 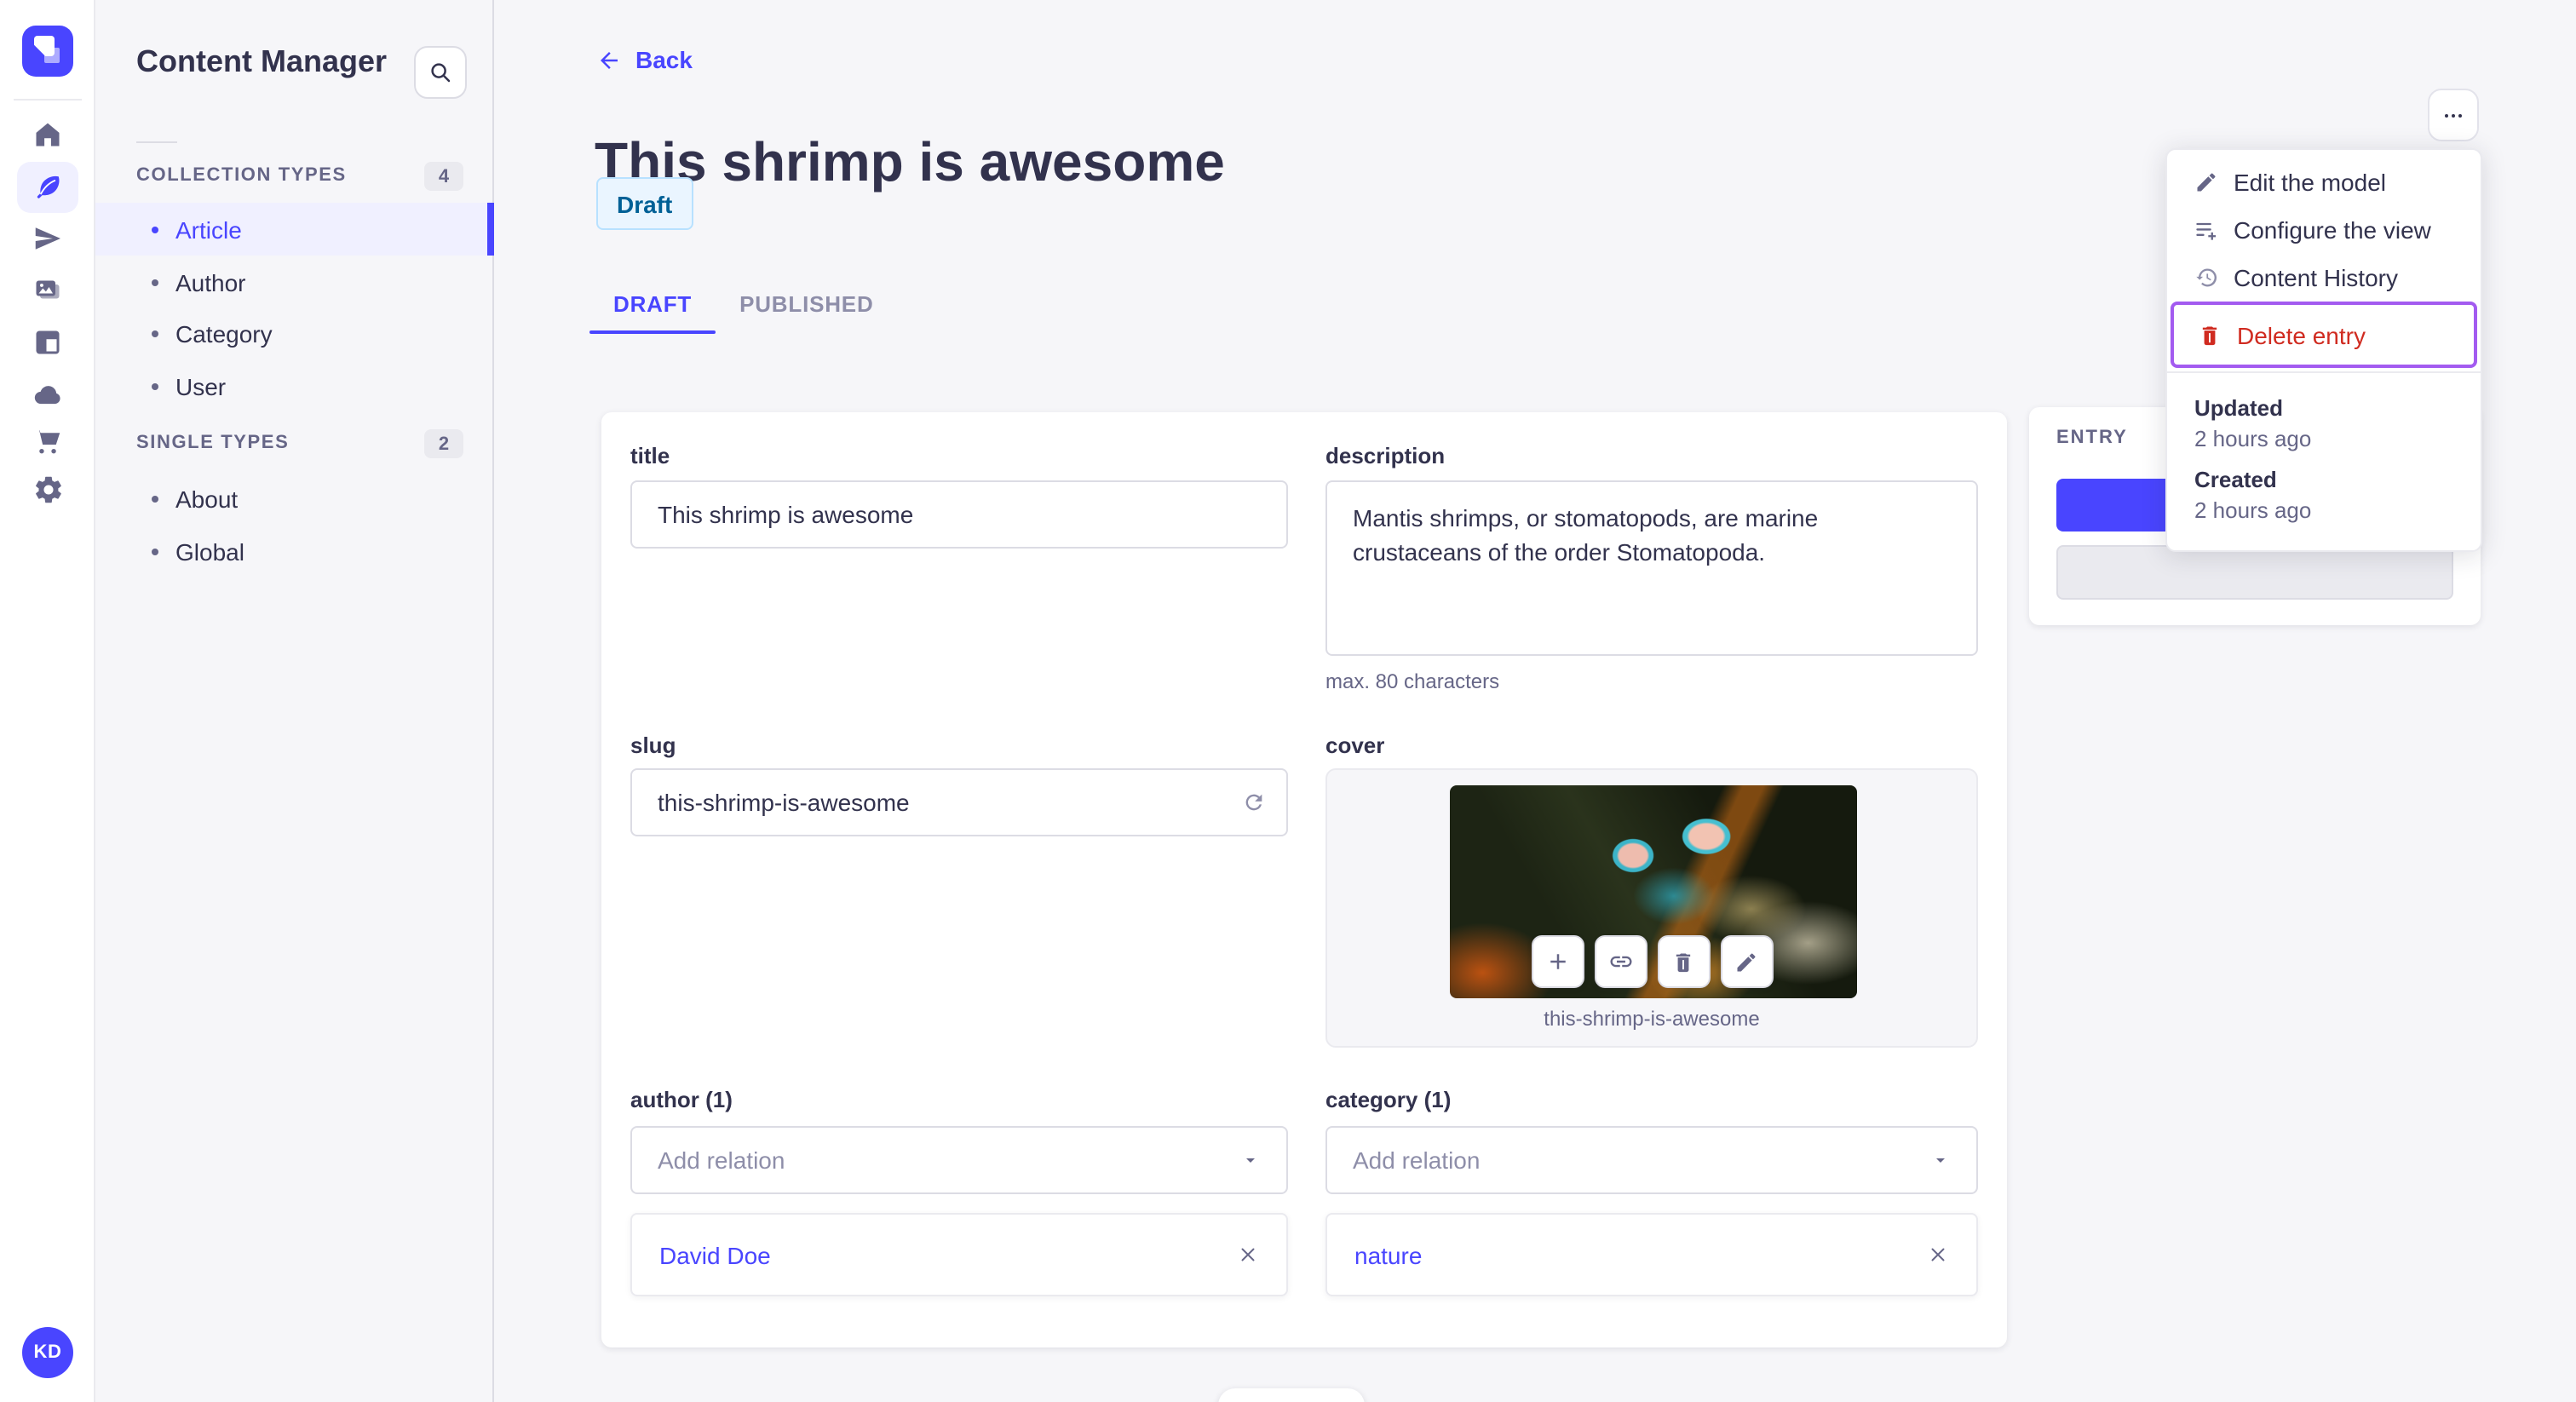 What do you see at coordinates (2324, 495) in the screenshot?
I see `created-meta: Created 2 hours ago` at bounding box center [2324, 495].